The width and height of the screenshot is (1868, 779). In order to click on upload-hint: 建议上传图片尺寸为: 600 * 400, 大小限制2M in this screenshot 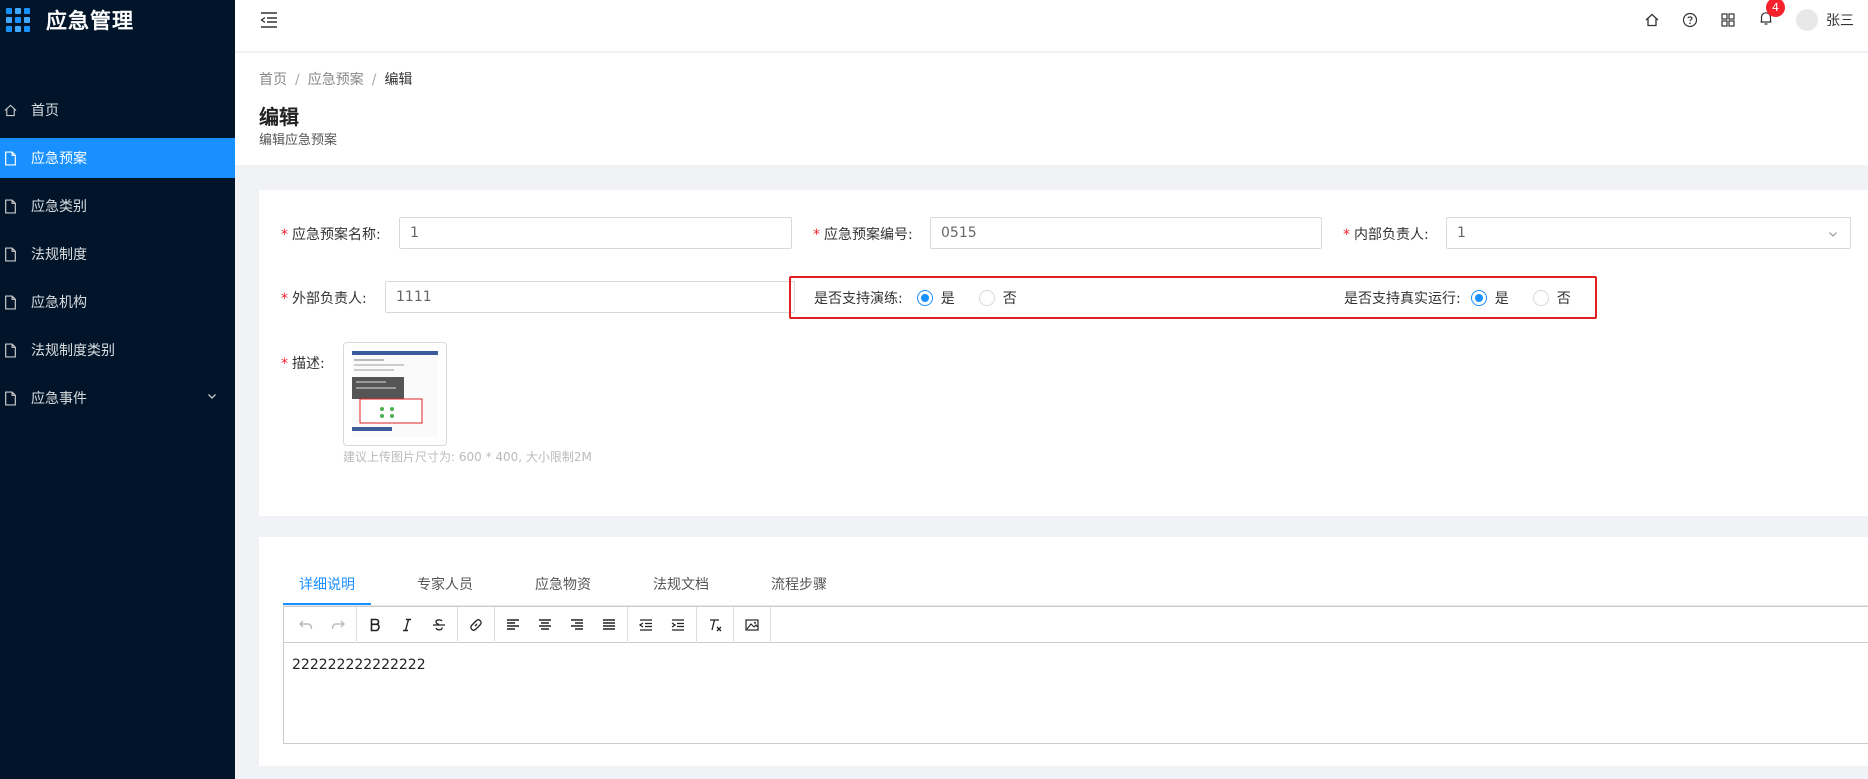, I will do `click(467, 457)`.